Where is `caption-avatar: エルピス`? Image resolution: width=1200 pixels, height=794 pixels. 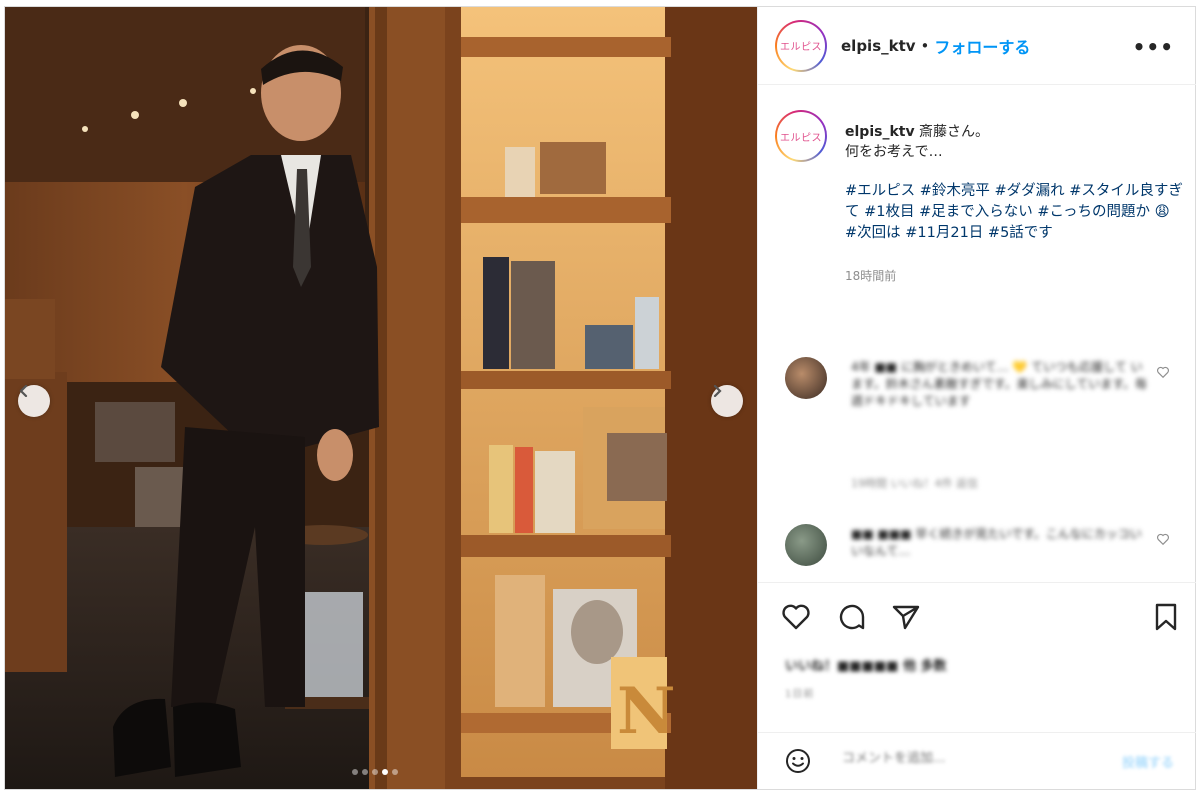 caption-avatar: エルピス is located at coordinates (801, 136).